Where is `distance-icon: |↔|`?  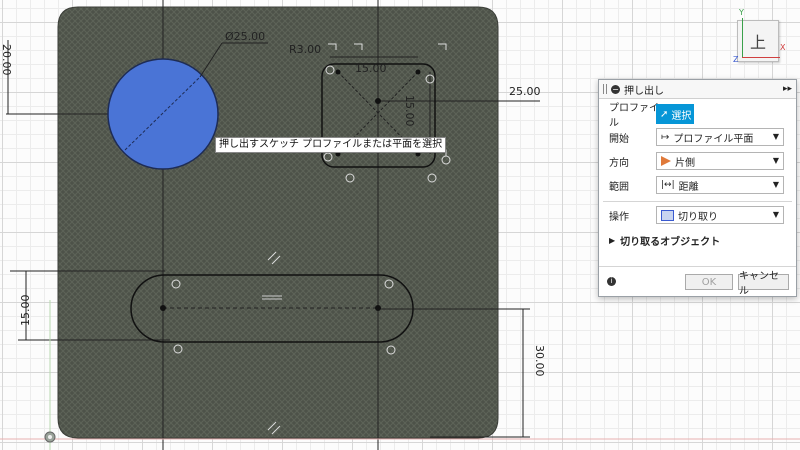 distance-icon: |↔| is located at coordinates (668, 185).